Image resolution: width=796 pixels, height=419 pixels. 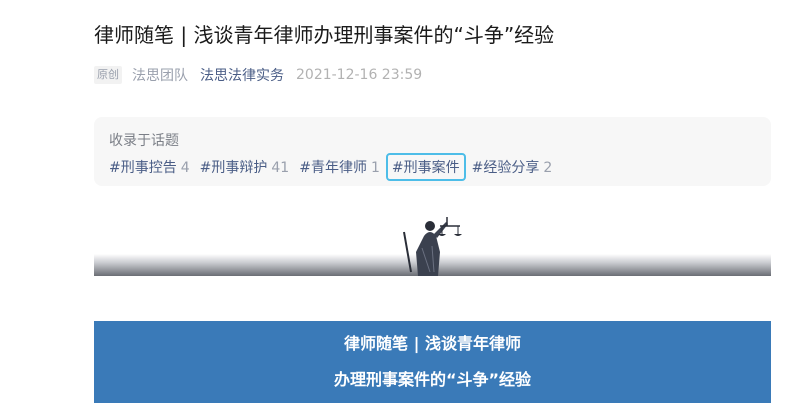 I want to click on tag-count: 4, so click(x=185, y=168).